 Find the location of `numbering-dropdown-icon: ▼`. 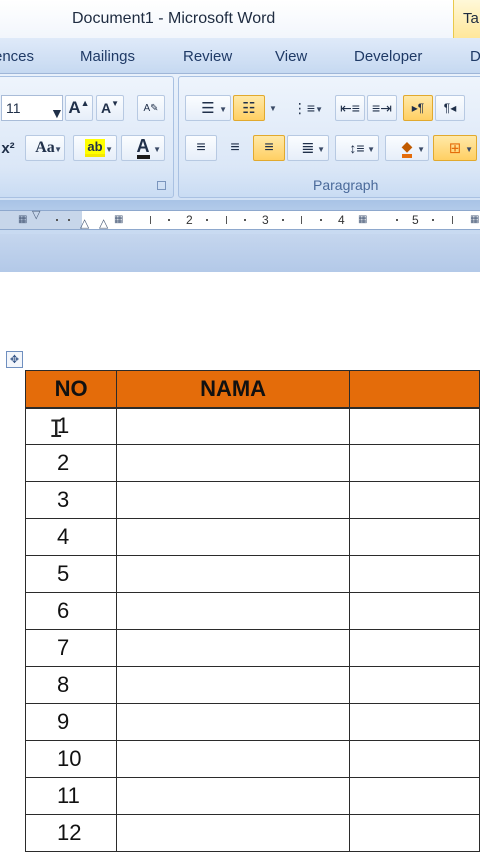

numbering-dropdown-icon: ▼ is located at coordinates (273, 108).